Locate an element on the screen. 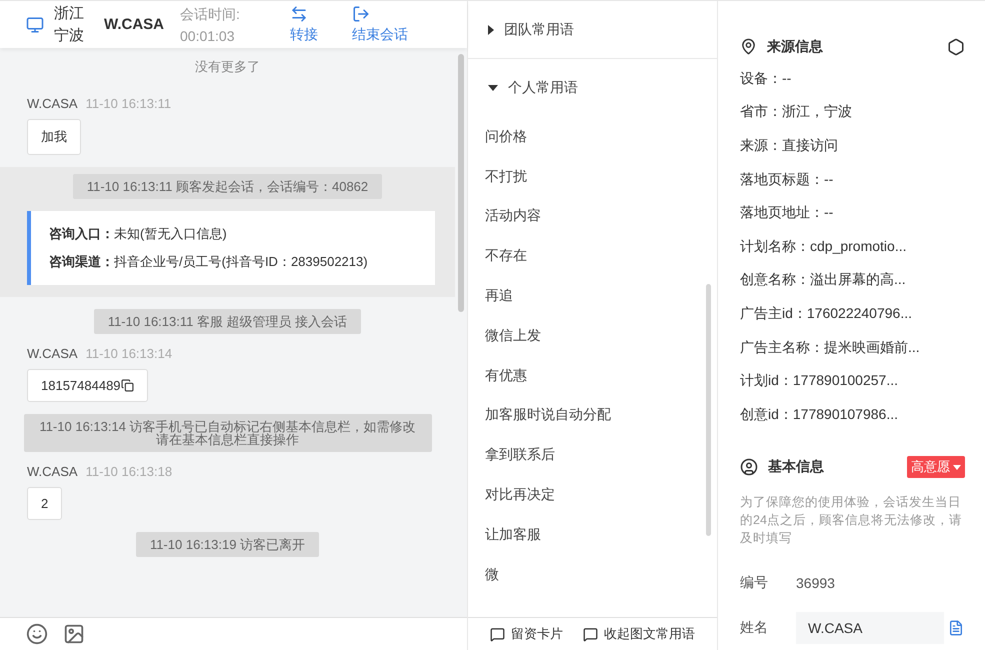 The image size is (985, 650). source-info-row-text: 来源：直接访问 is located at coordinates (789, 146).